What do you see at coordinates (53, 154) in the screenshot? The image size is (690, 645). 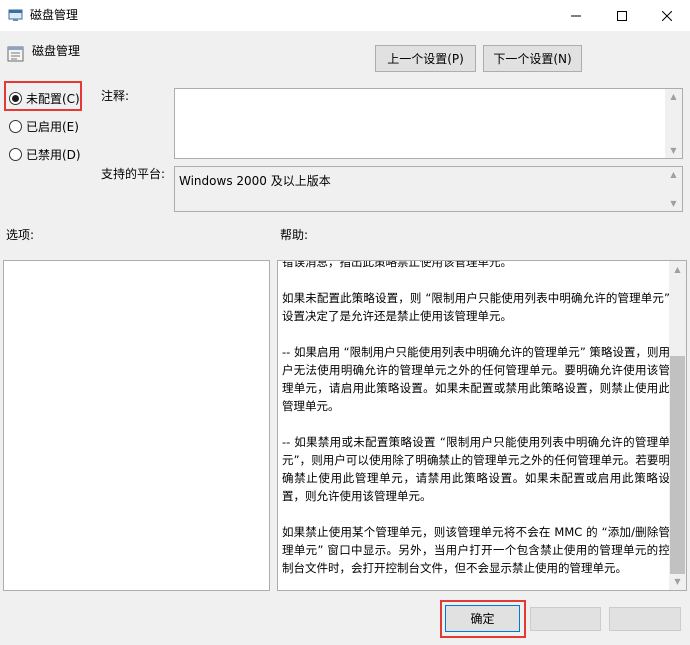 I see `radio-label: 已禁用(D)` at bounding box center [53, 154].